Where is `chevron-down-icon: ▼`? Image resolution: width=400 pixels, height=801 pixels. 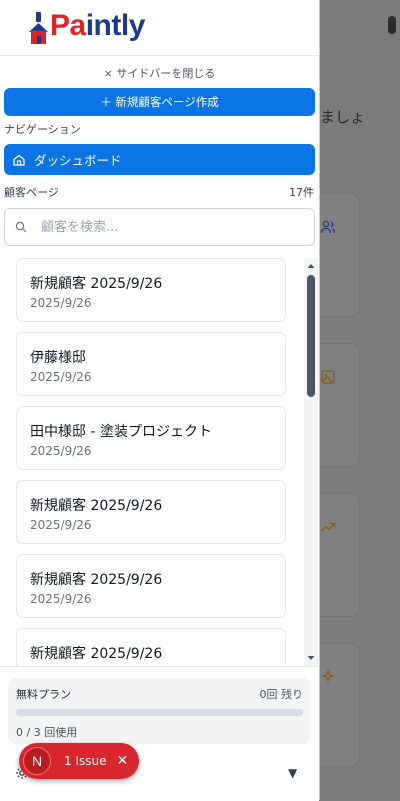 chevron-down-icon: ▼ is located at coordinates (292, 773).